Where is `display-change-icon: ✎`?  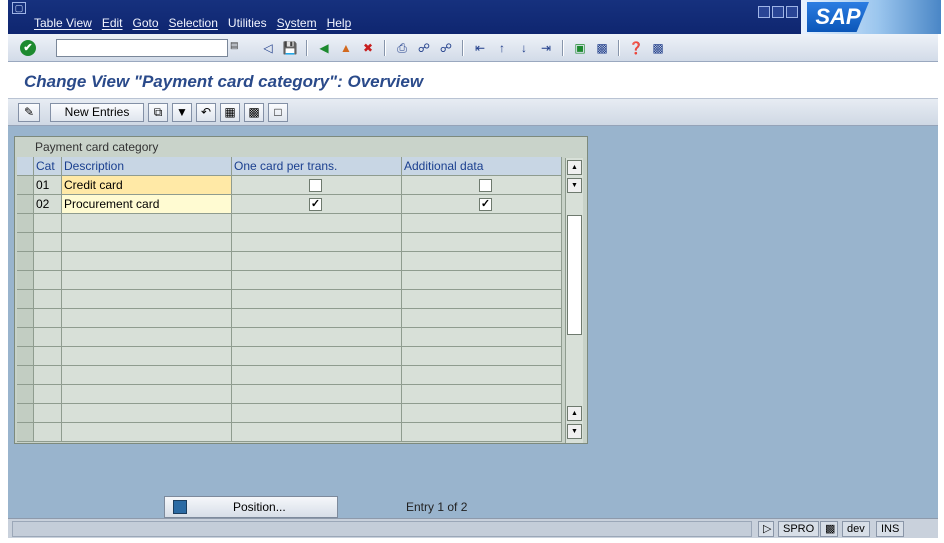
display-change-icon: ✎ is located at coordinates (29, 112).